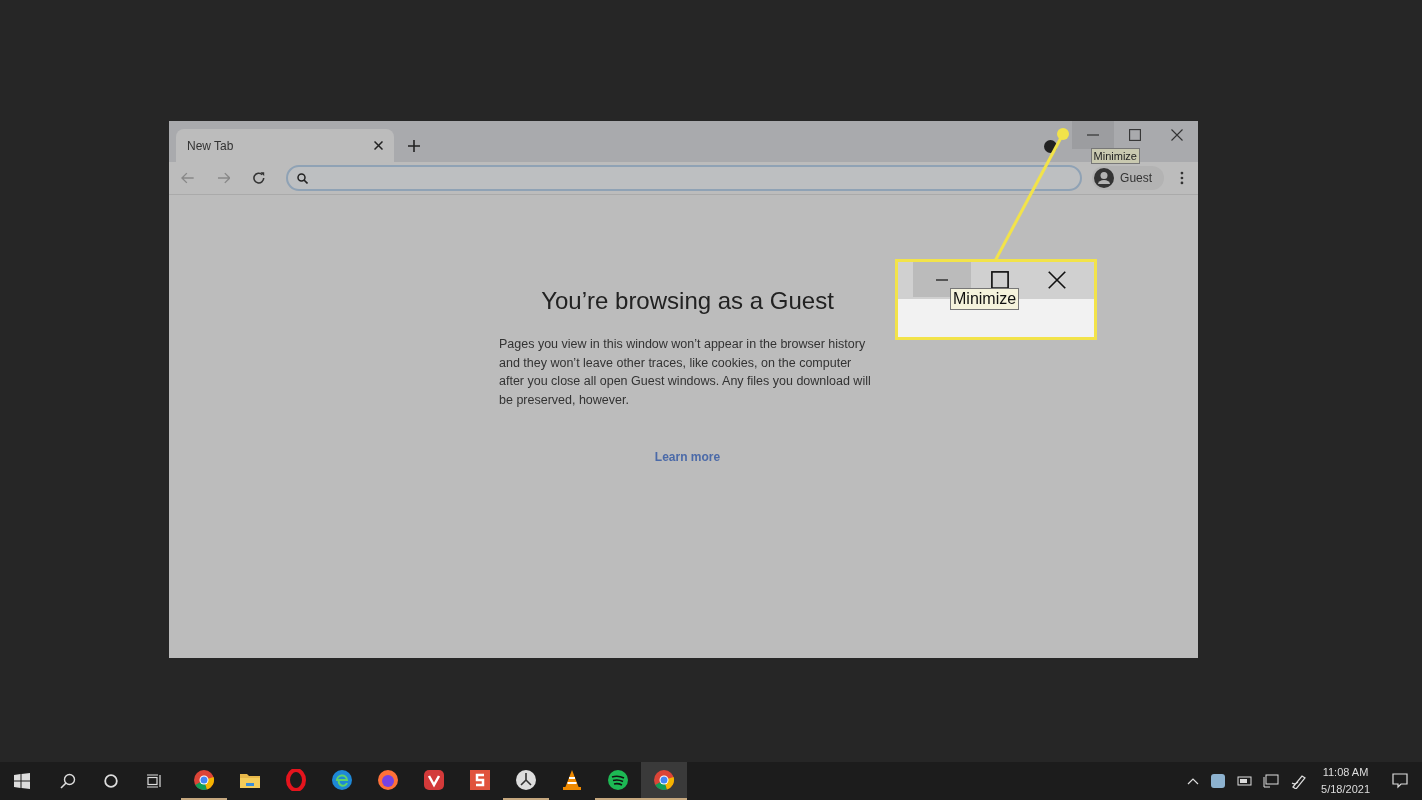 Image resolution: width=1422 pixels, height=800 pixels. Describe the element at coordinates (414, 146) in the screenshot. I see `plus-icon` at that location.